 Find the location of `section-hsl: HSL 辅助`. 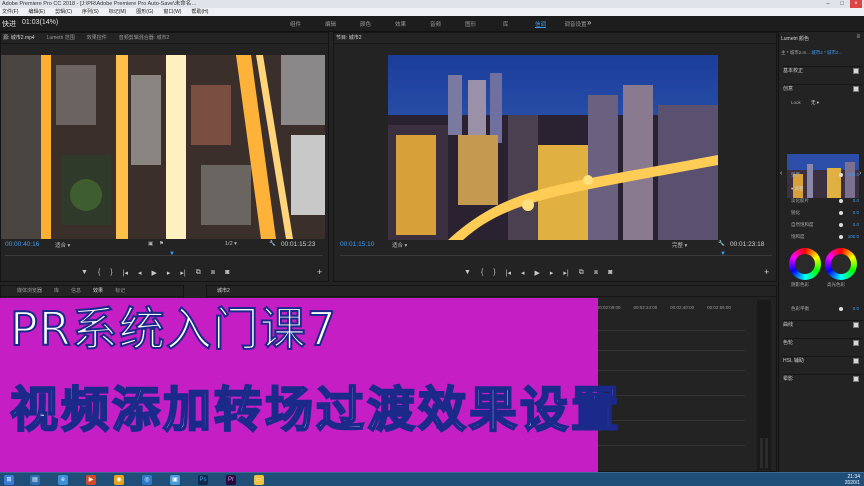

section-hsl: HSL 辅助 is located at coordinates (823, 360).